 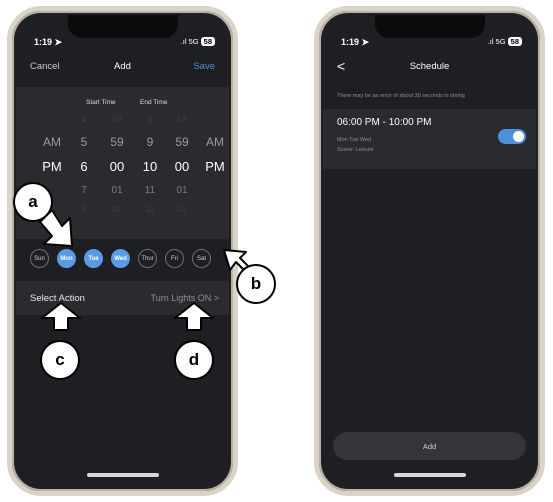 What do you see at coordinates (194, 360) in the screenshot?
I see `callout-d: d` at bounding box center [194, 360].